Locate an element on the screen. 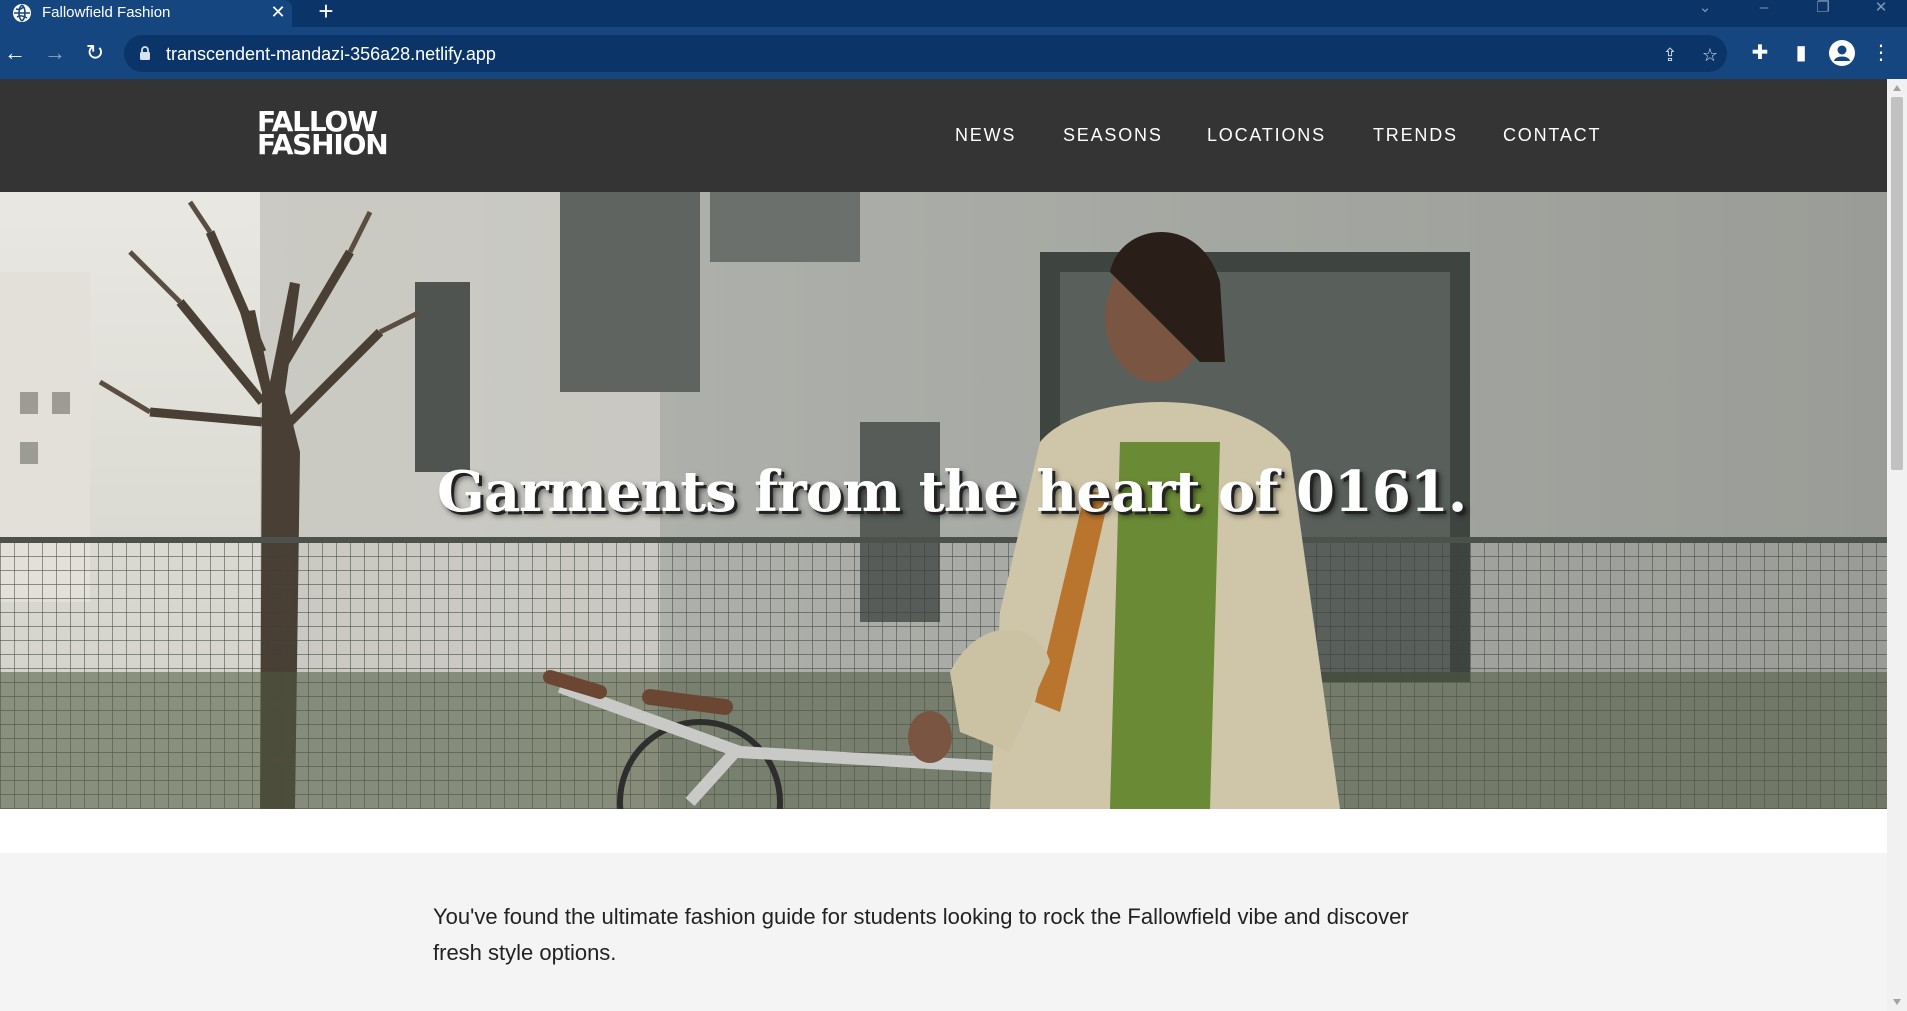  back-icon: ← is located at coordinates (15, 53).